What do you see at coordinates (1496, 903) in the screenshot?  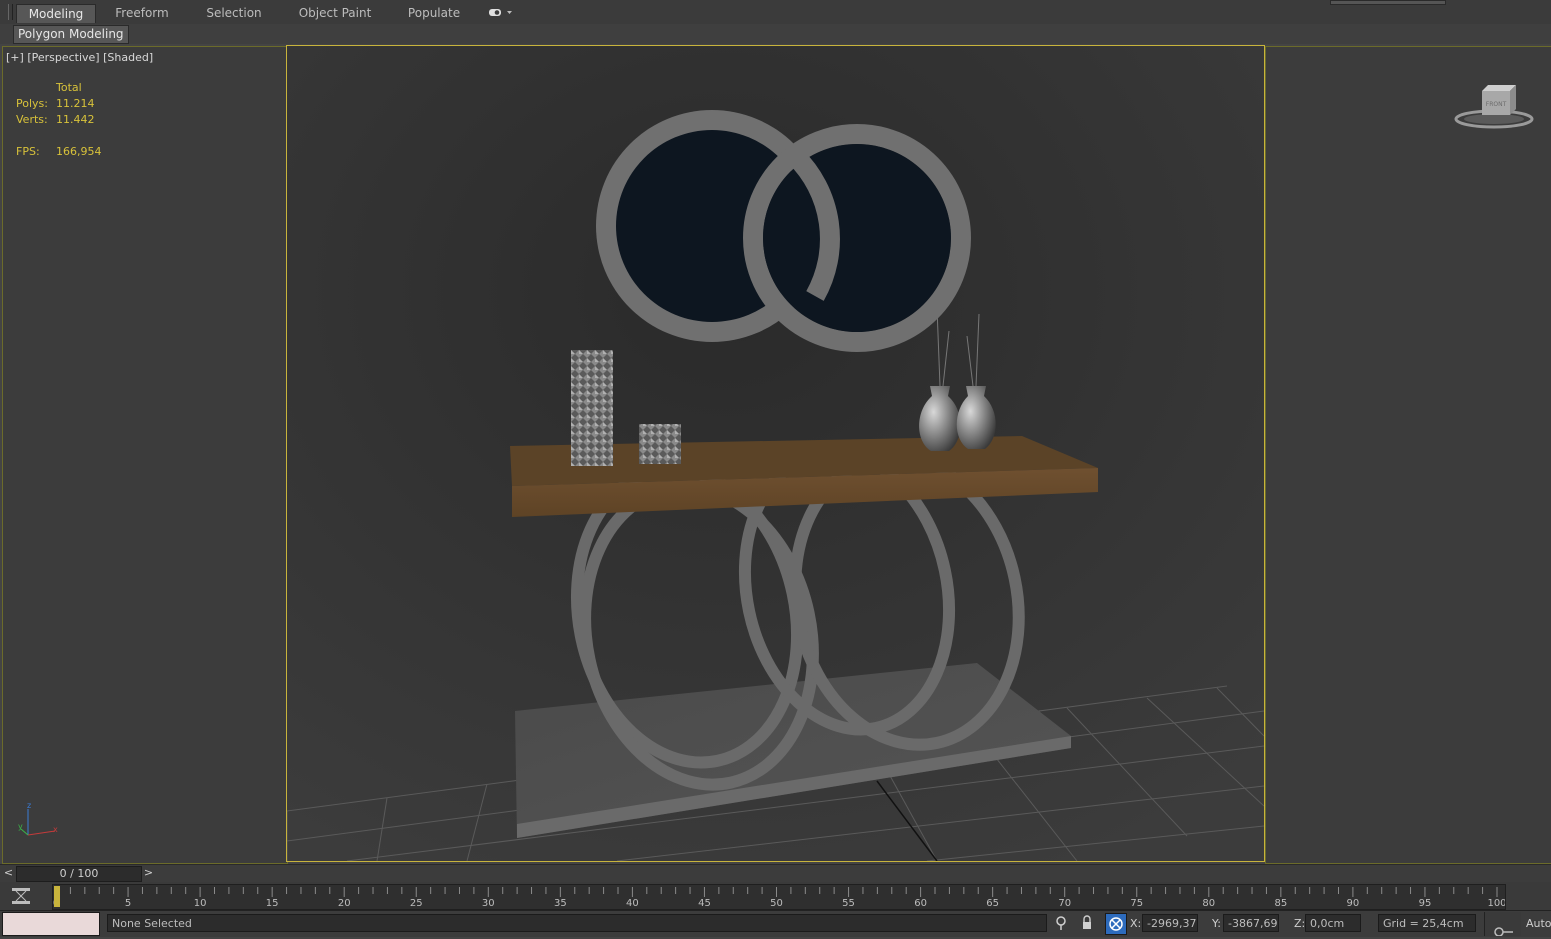 I see `timeline-tick-label: 100` at bounding box center [1496, 903].